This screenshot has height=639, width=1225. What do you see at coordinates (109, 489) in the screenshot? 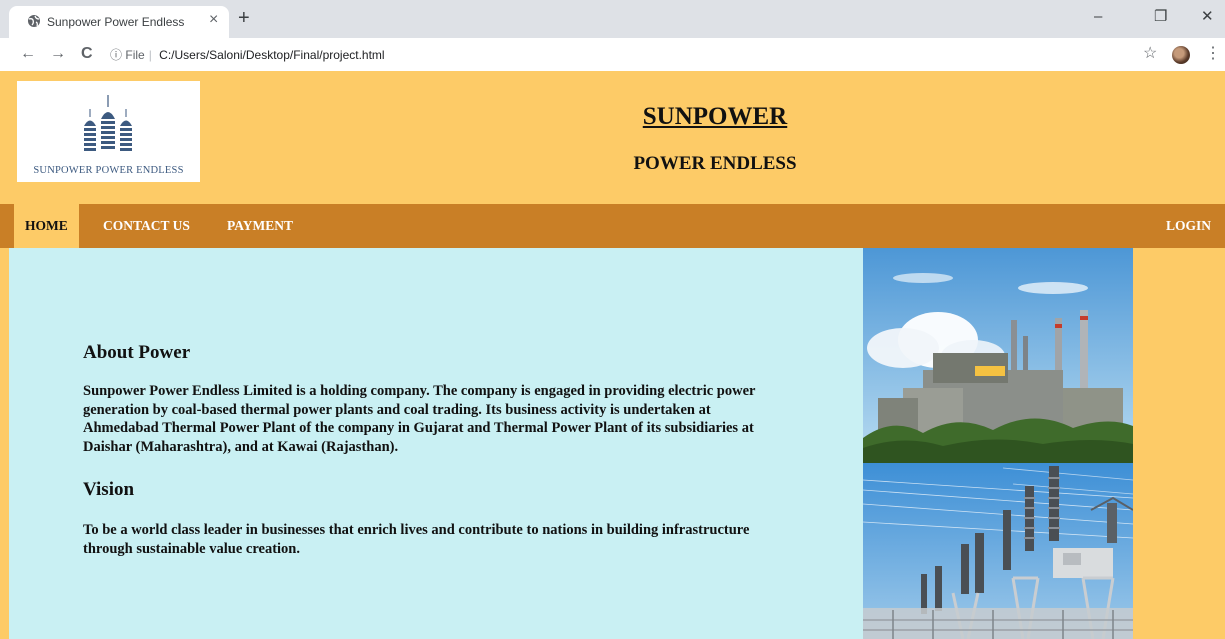
I see `vision-heading: Vision` at bounding box center [109, 489].